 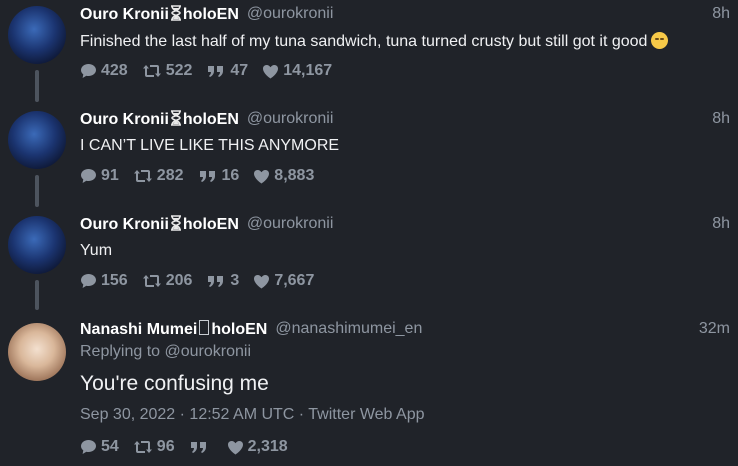 I want to click on reply-count: 91, so click(x=110, y=175).